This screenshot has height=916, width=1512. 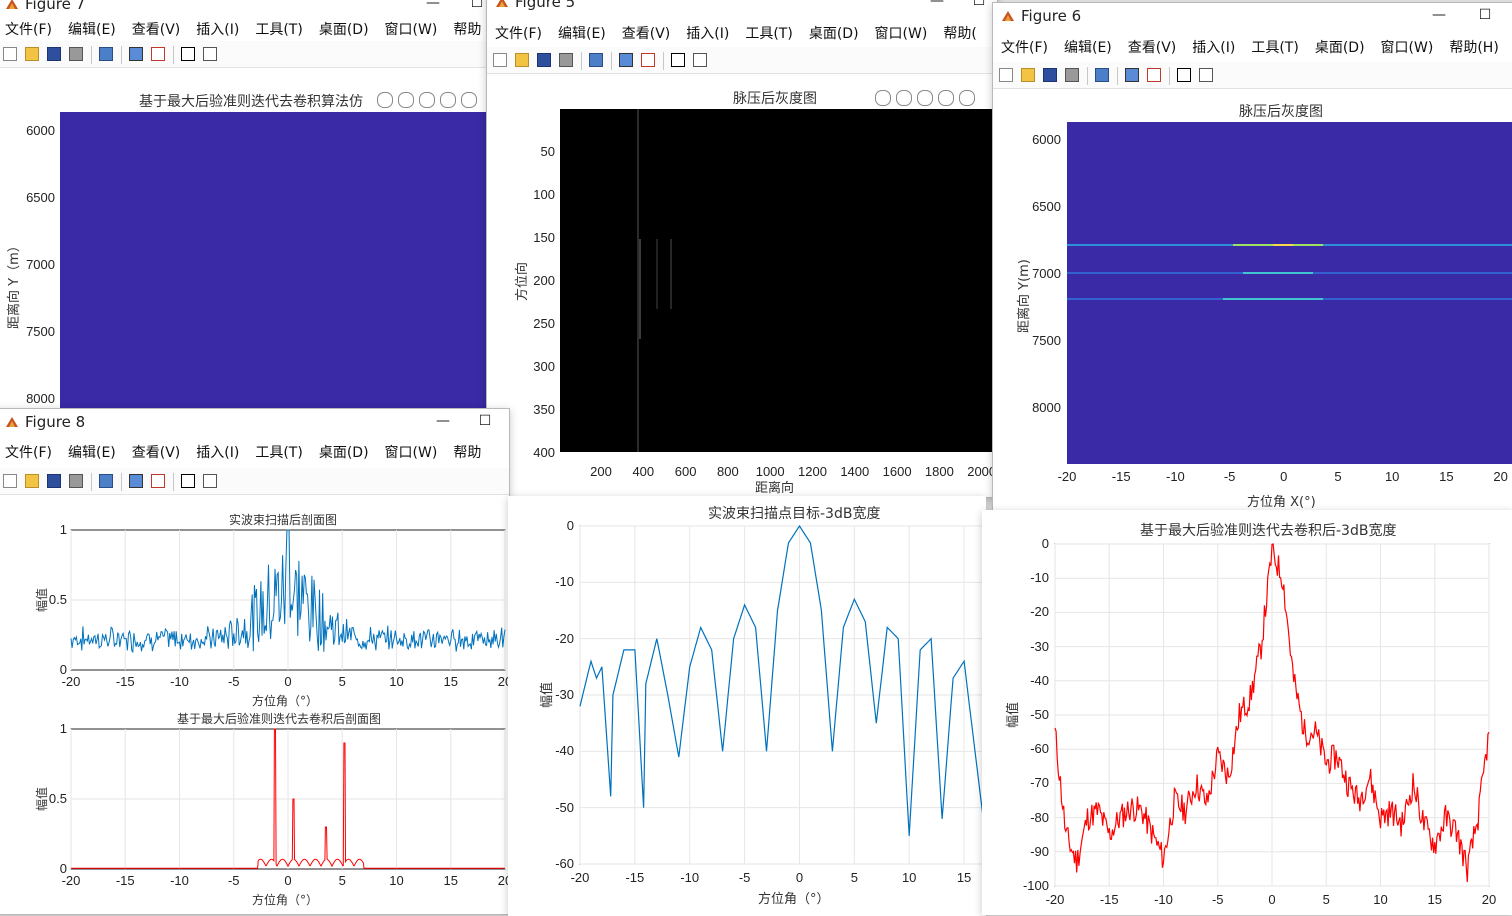 I want to click on figure7-axes, so click(x=245, y=256).